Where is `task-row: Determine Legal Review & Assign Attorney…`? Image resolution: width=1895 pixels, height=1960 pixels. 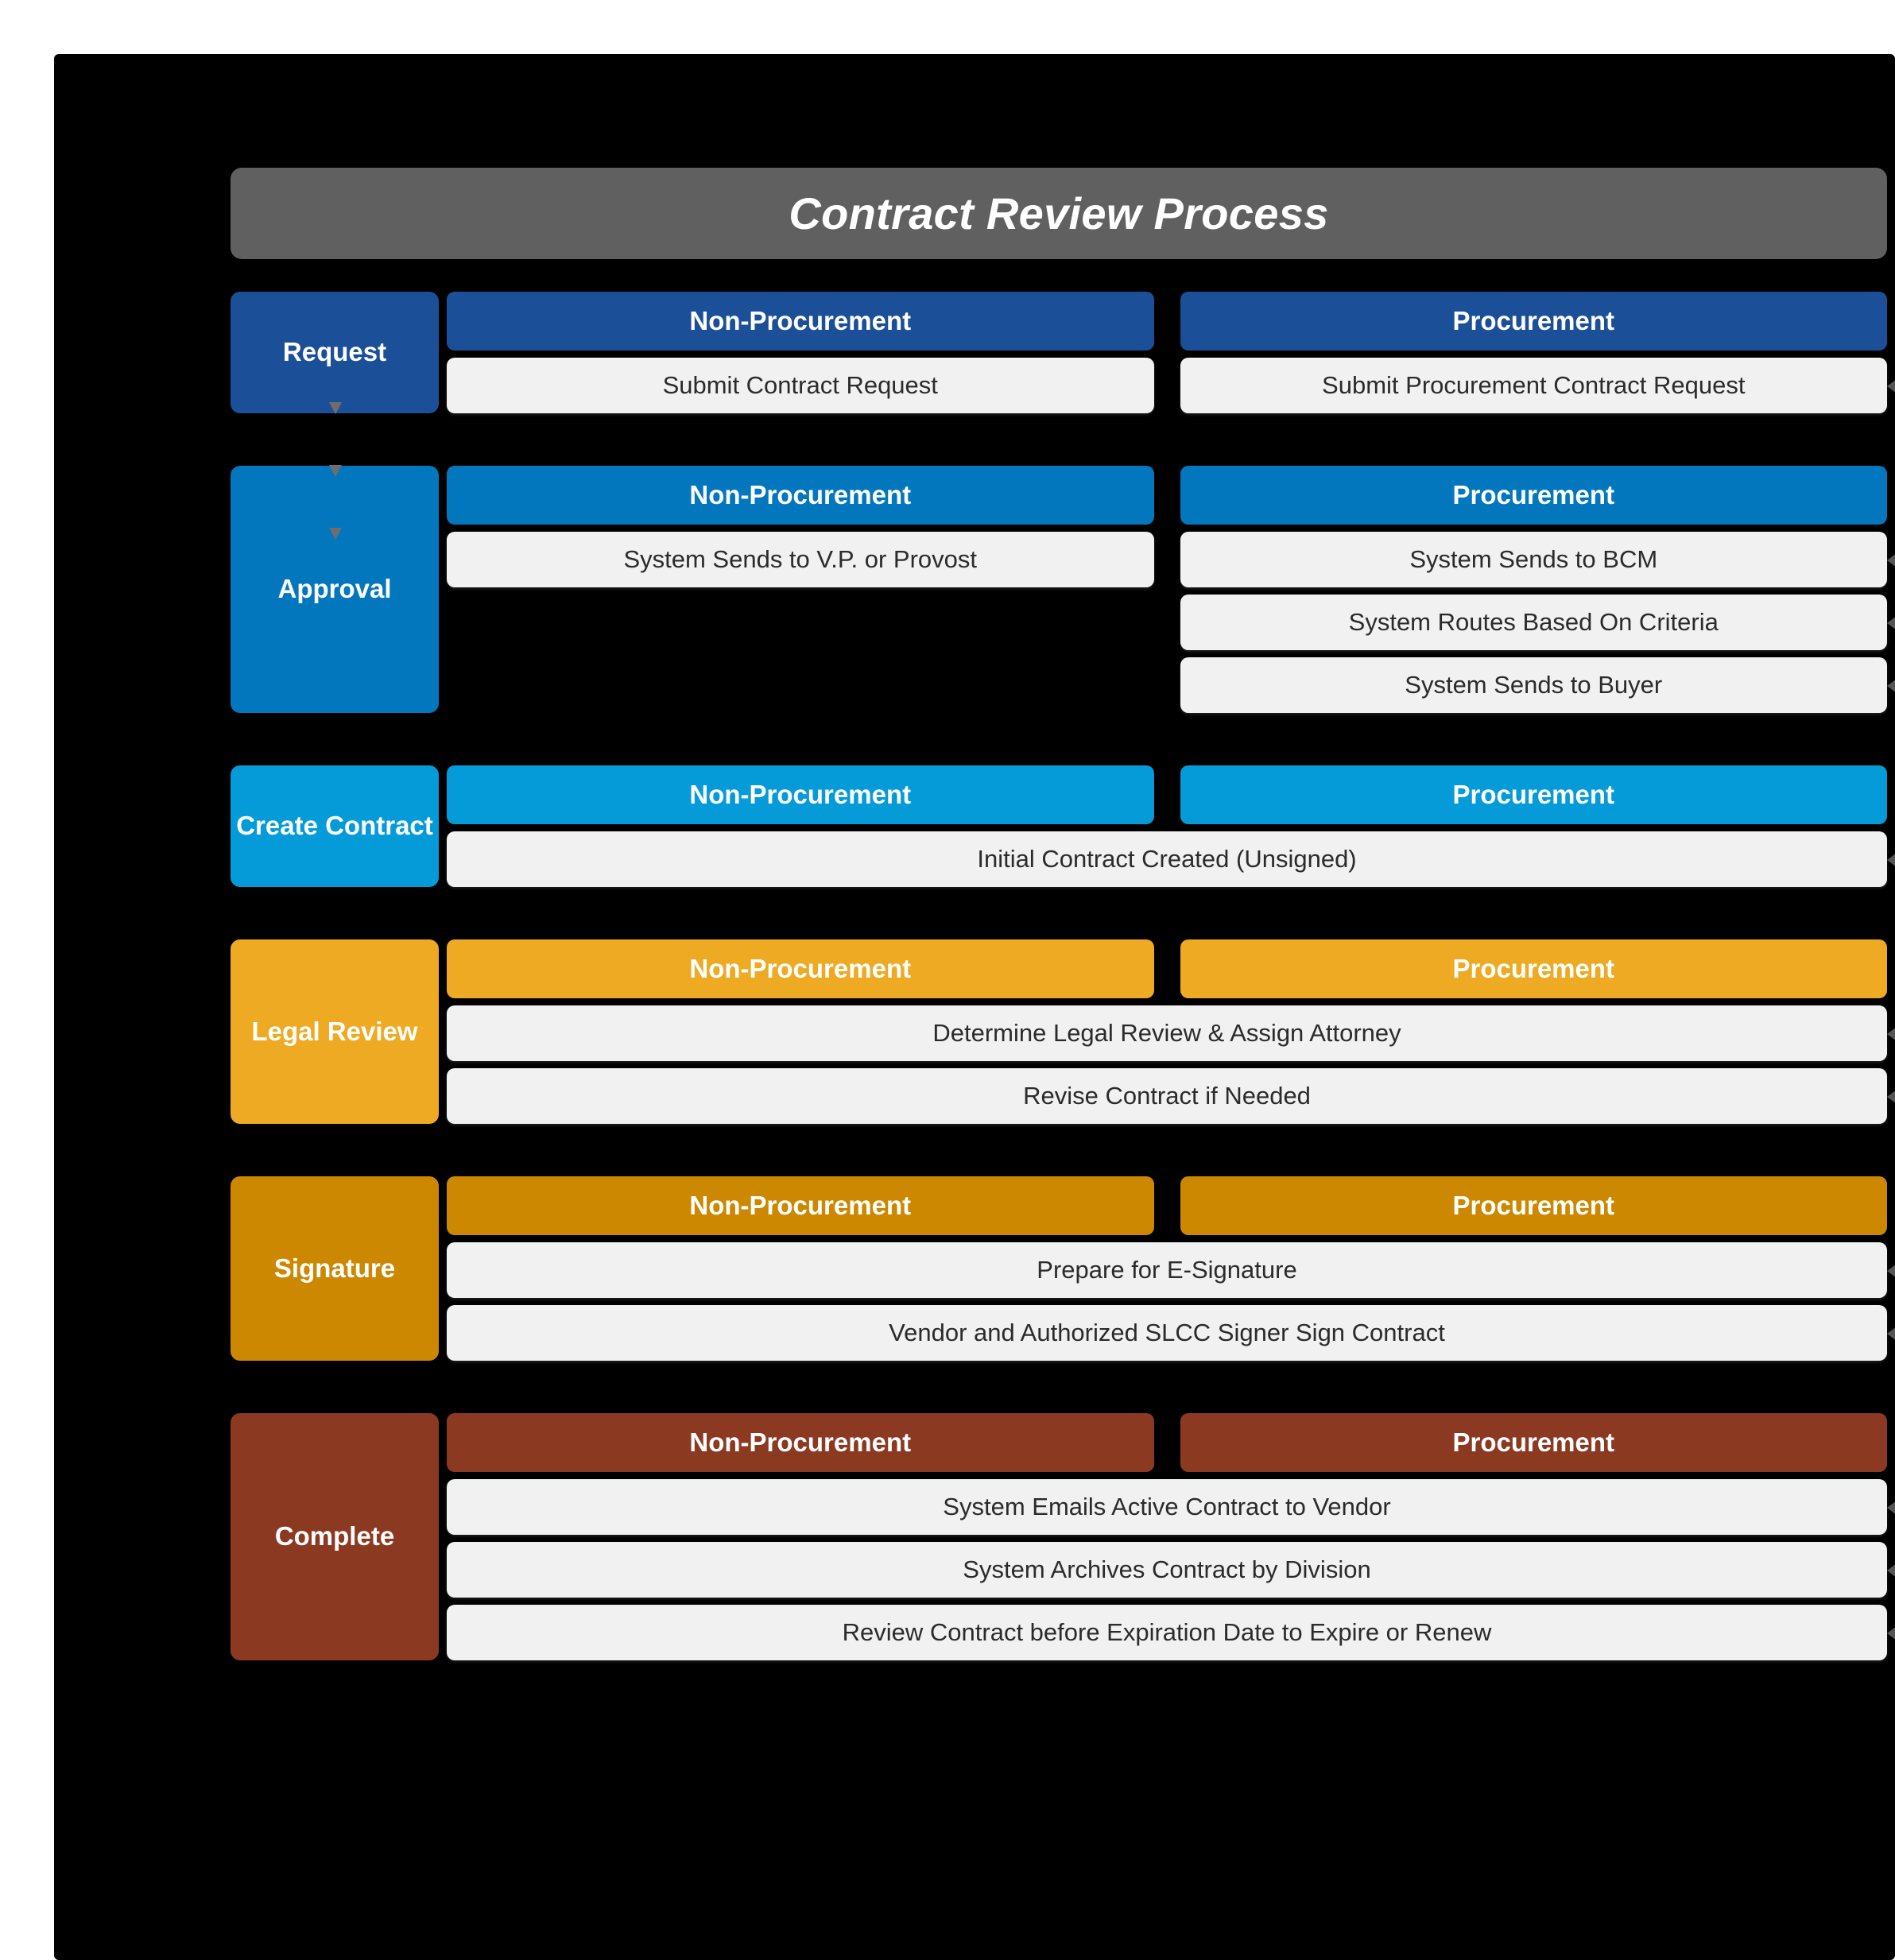 task-row: Determine Legal Review & Assign Attorney… is located at coordinates (1171, 1034).